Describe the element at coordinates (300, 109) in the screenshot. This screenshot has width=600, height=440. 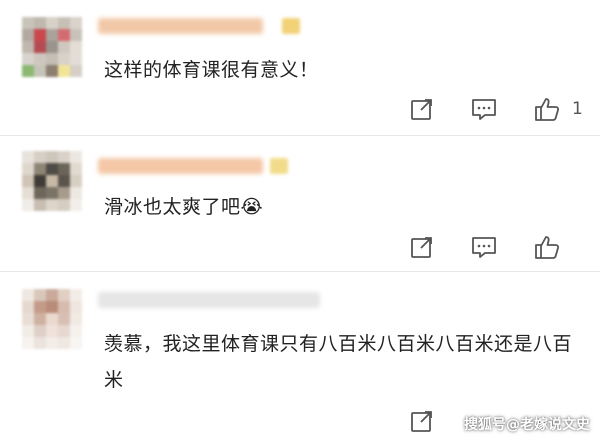
I see `comment-actions: 1` at that location.